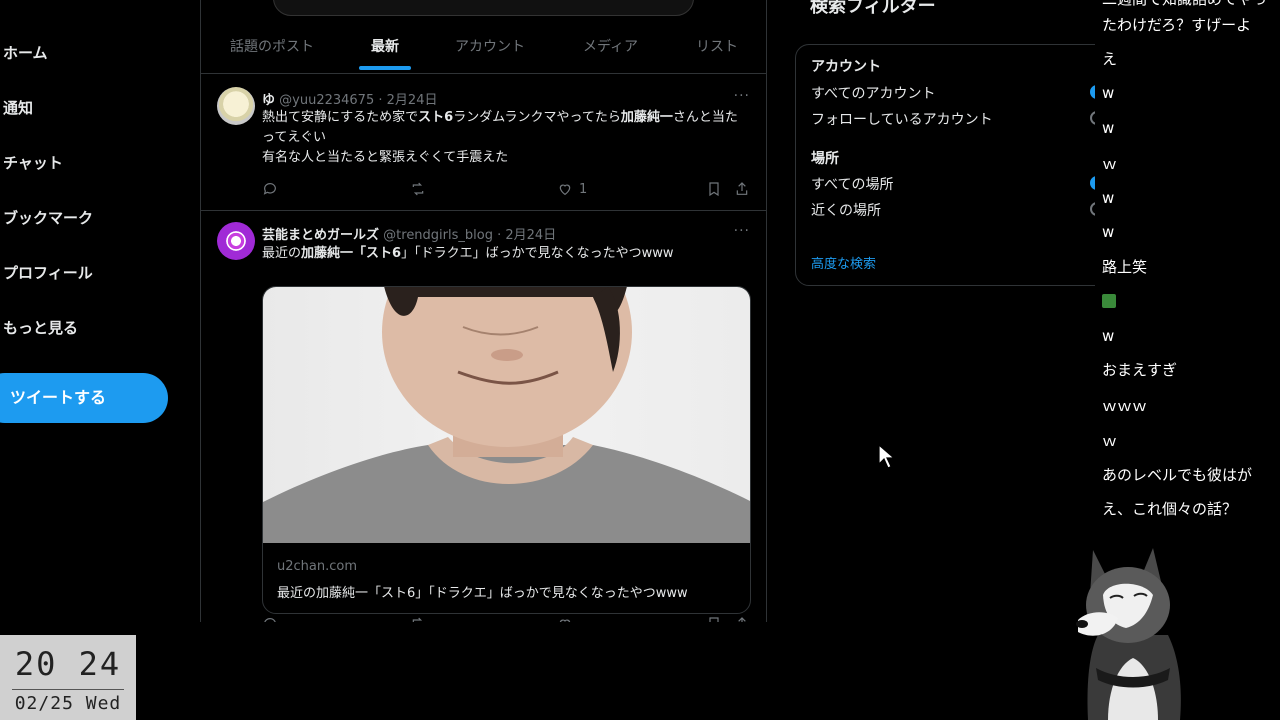  I want to click on post-header: 芸能まとめガールズ @trendgirls_blog · 2月24日, so click(409, 233).